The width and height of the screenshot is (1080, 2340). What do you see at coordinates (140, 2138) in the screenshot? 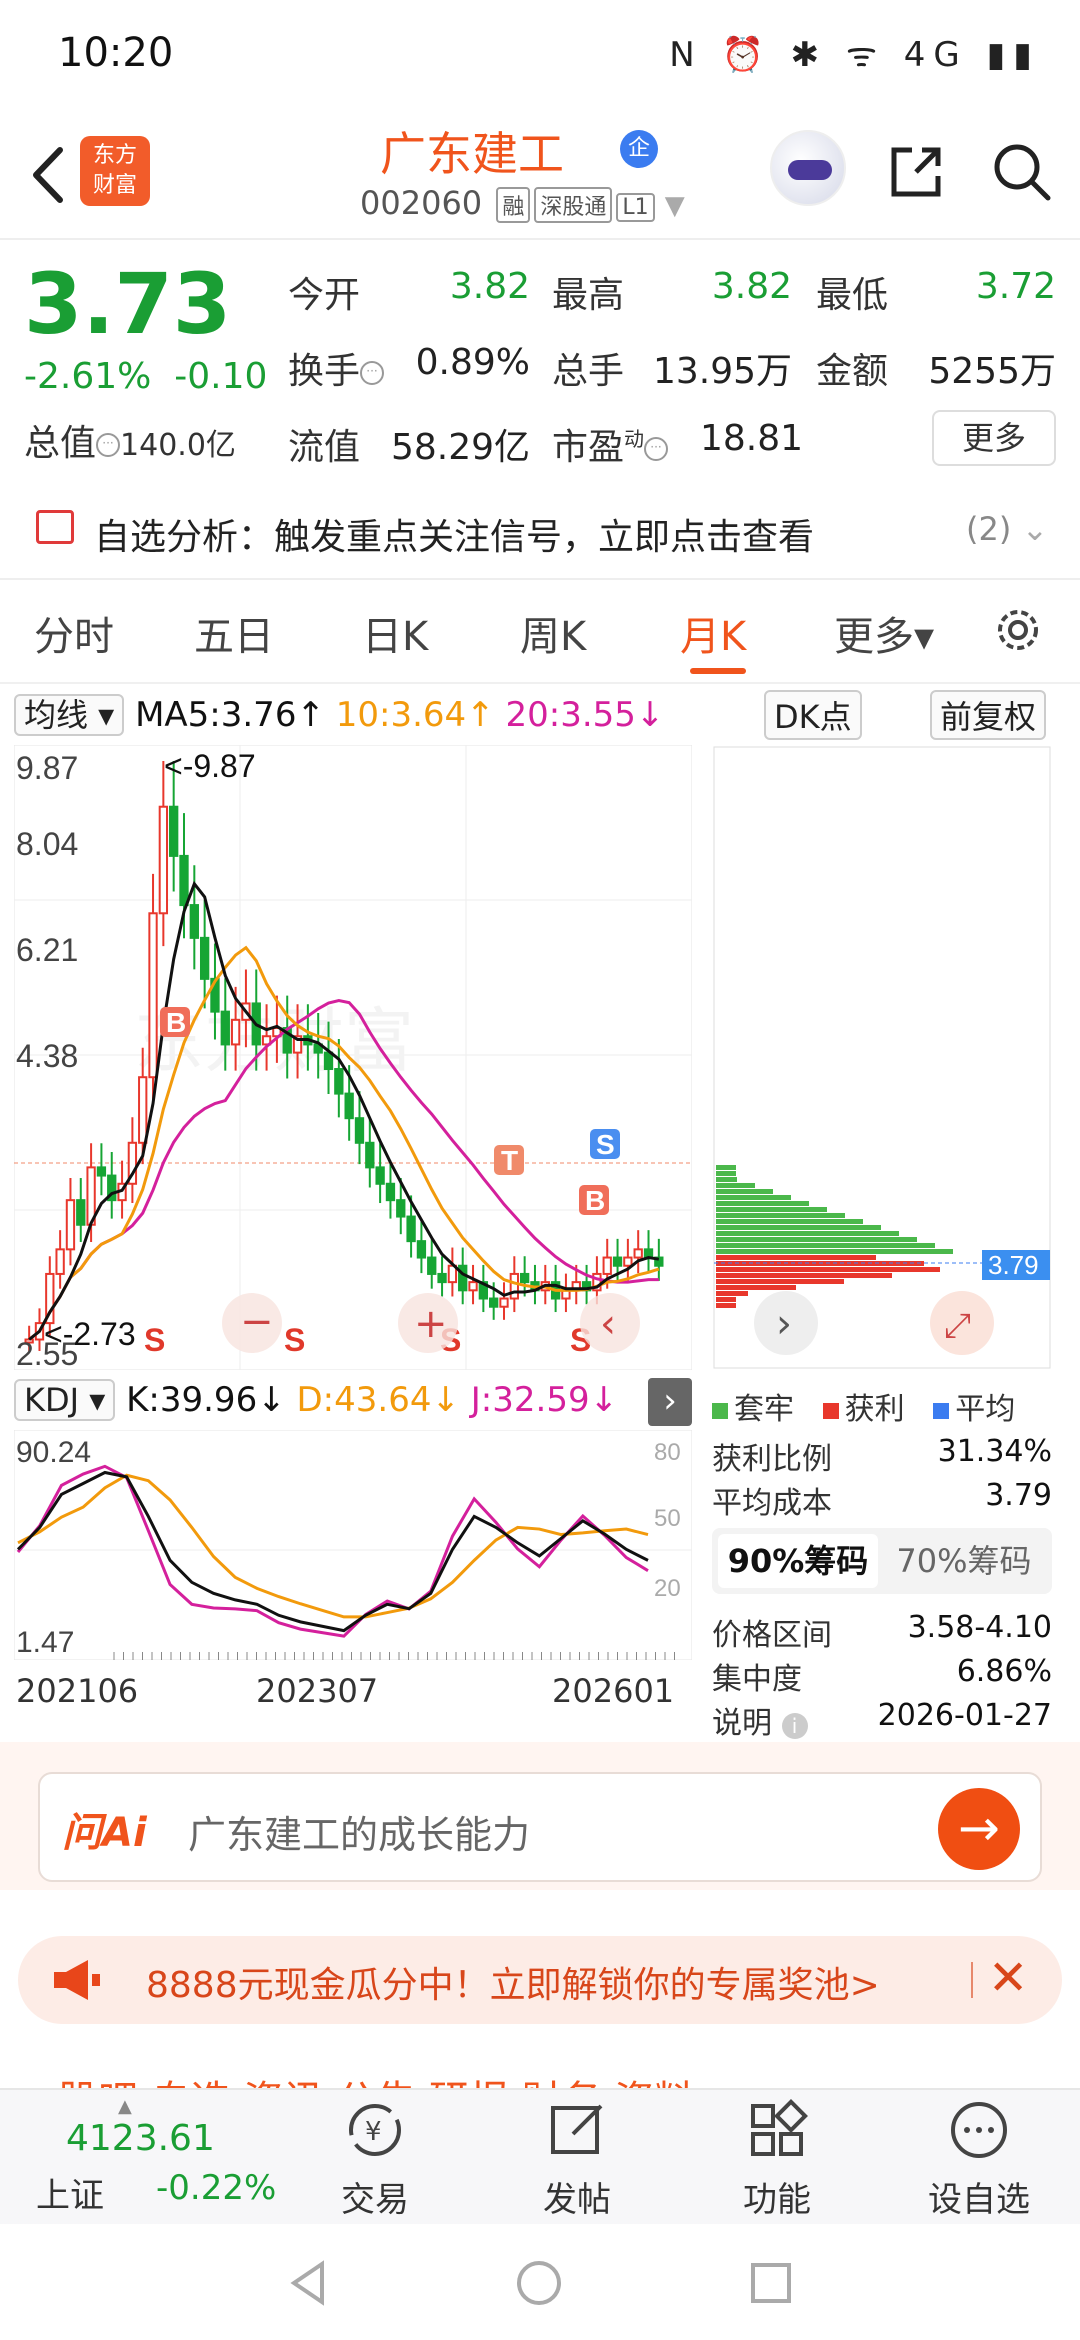
I see `index-value: 4123.61` at bounding box center [140, 2138].